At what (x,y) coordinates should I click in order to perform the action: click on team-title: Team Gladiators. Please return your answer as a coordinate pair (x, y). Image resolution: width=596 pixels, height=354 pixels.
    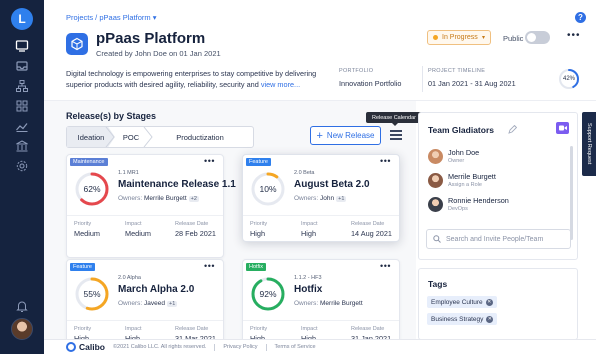
    Looking at the image, I should click on (461, 130).